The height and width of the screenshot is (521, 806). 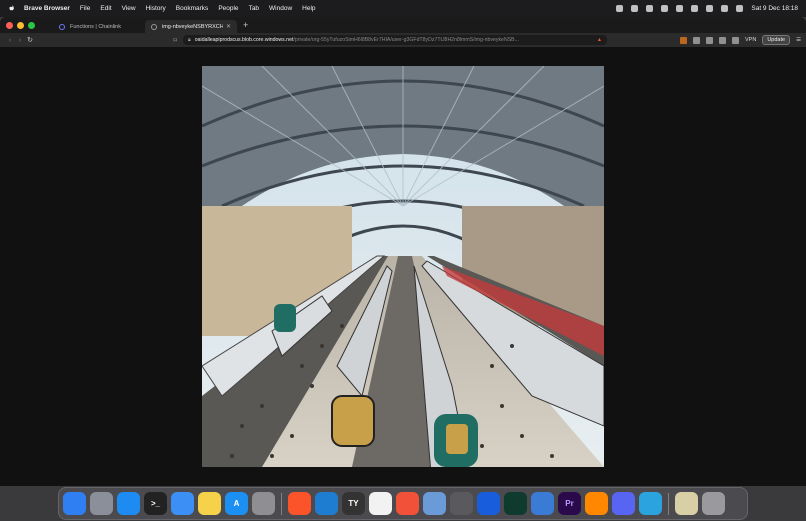 What do you see at coordinates (47, 8) in the screenshot?
I see `app-name-menu: Brave Browser` at bounding box center [47, 8].